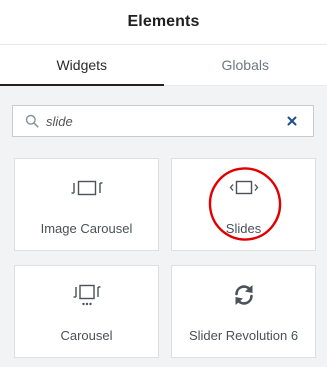 This screenshot has width=327, height=367. What do you see at coordinates (86, 311) in the screenshot?
I see `widget-carousel: Carousel` at bounding box center [86, 311].